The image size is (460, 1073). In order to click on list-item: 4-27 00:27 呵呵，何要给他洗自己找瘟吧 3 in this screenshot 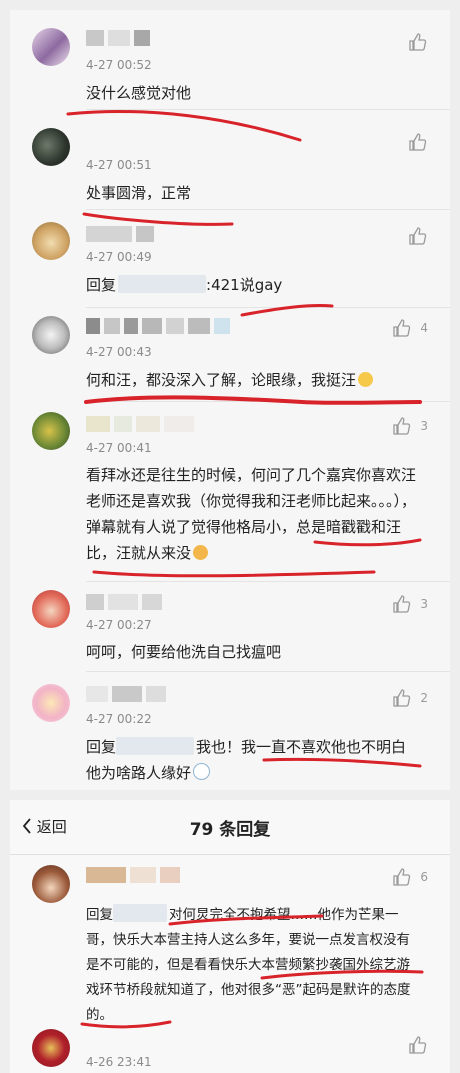, I will do `click(230, 627)`.